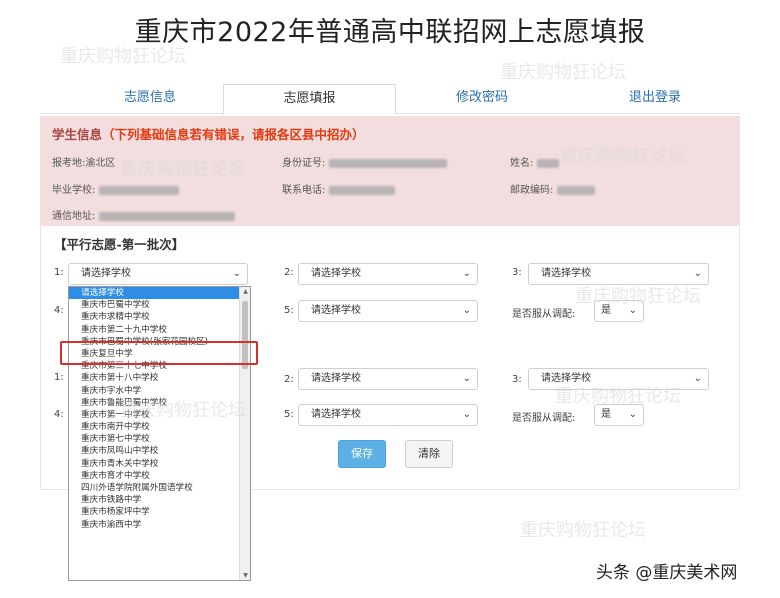  I want to click on zip-code-field: 邮政编码:, so click(553, 188).